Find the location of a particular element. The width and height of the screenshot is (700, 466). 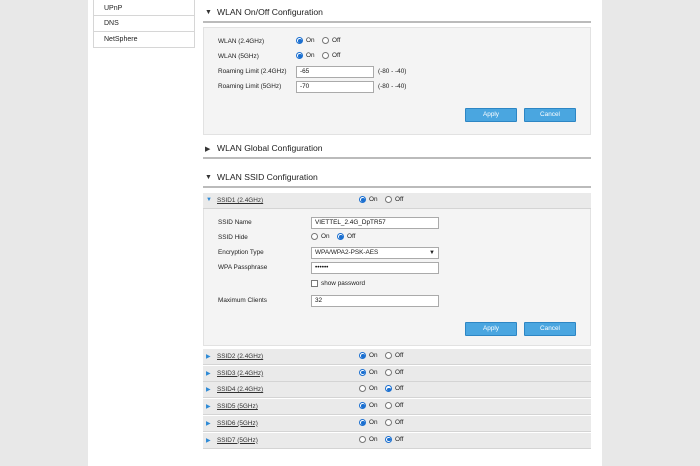

ssid1-off-radio: Off is located at coordinates (394, 199).